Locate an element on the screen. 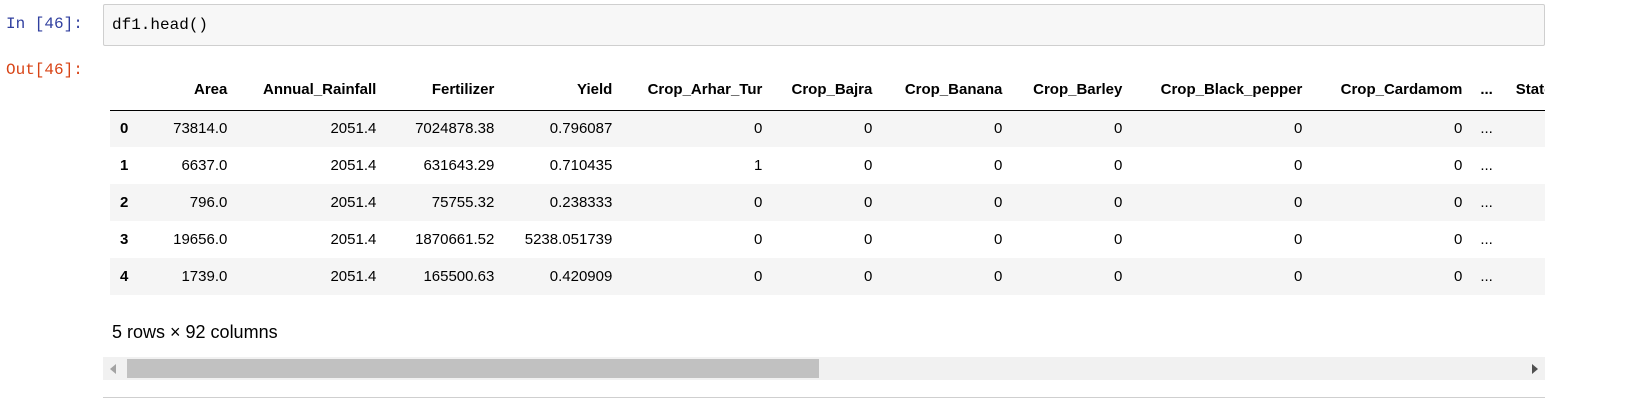  column-header: Crop_Bajra is located at coordinates (826, 90).